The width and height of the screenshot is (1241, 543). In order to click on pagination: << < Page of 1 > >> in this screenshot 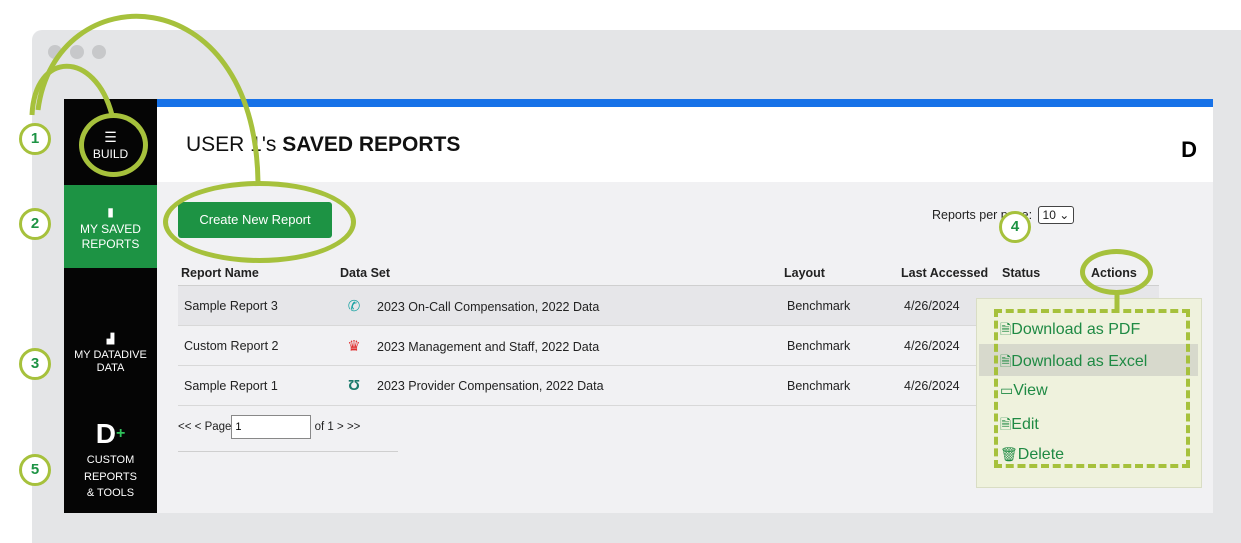, I will do `click(269, 427)`.